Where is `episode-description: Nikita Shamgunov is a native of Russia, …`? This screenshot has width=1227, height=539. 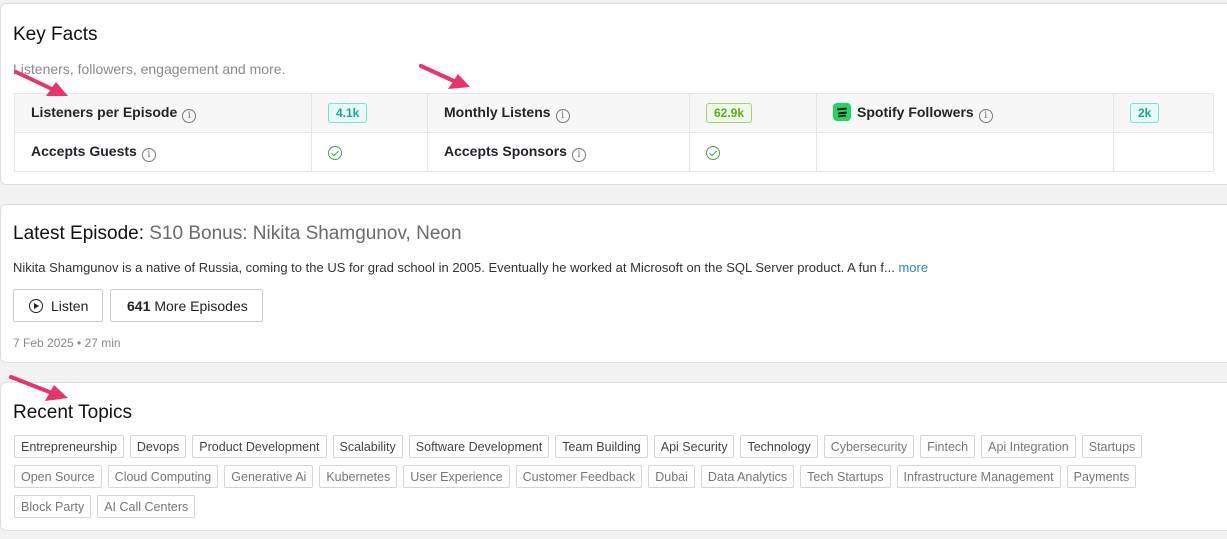 episode-description: Nikita Shamgunov is a native of Russia, … is located at coordinates (471, 267).